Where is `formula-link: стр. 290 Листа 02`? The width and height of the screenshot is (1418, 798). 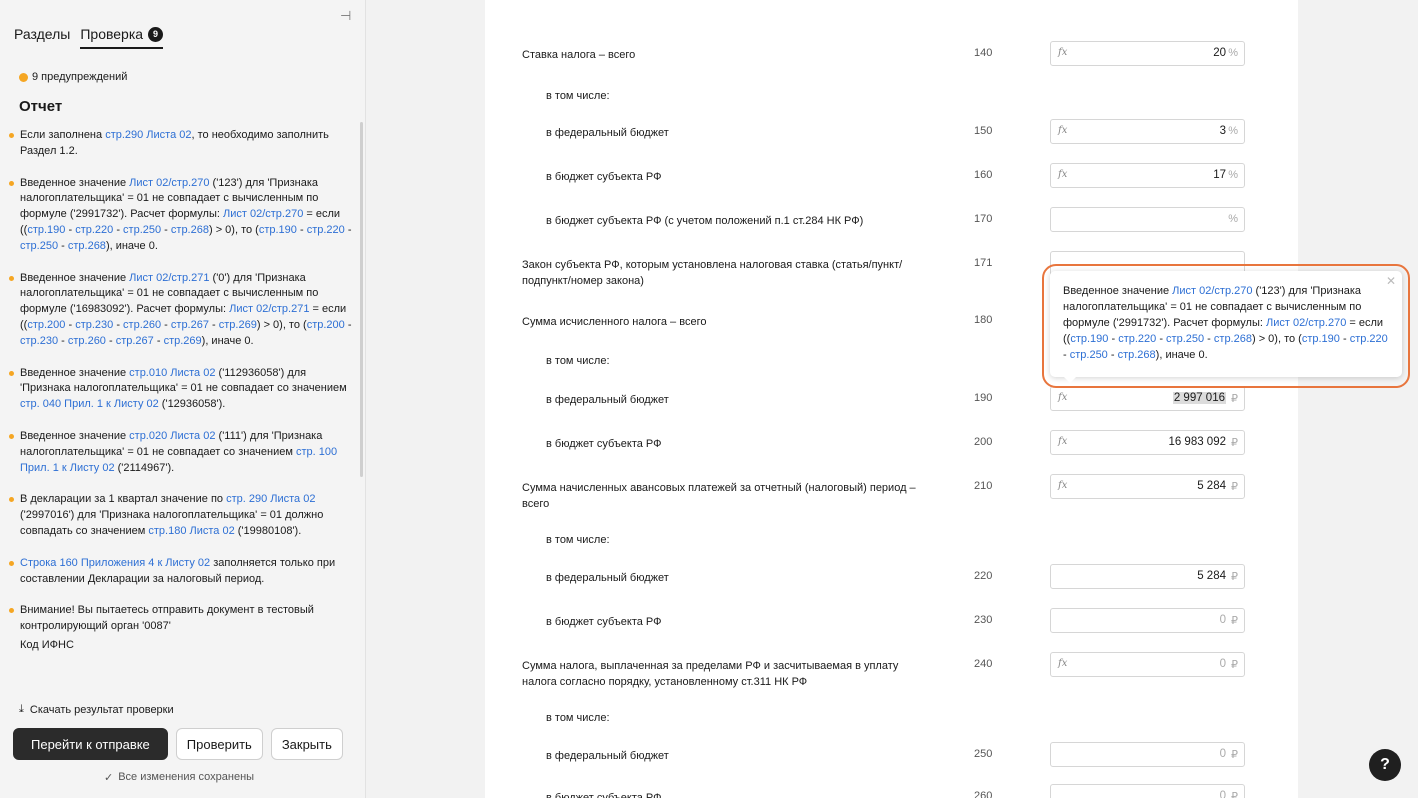
formula-link: стр. 290 Листа 02 is located at coordinates (270, 499).